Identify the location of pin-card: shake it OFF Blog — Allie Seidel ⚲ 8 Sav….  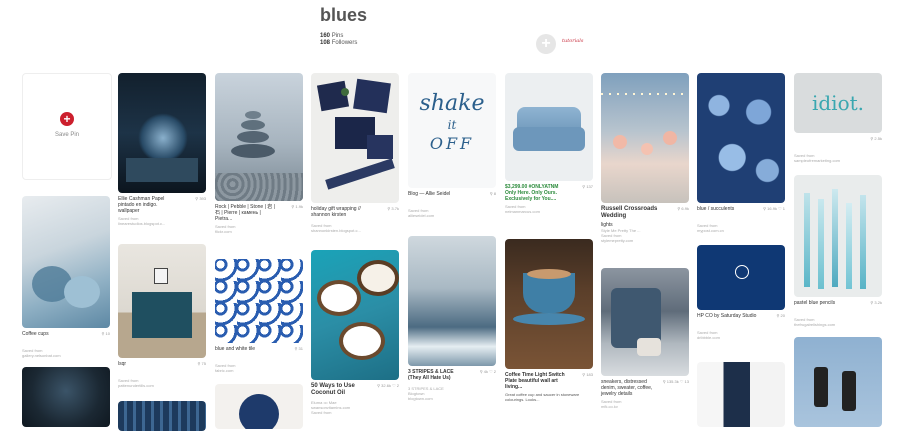
(452, 145).